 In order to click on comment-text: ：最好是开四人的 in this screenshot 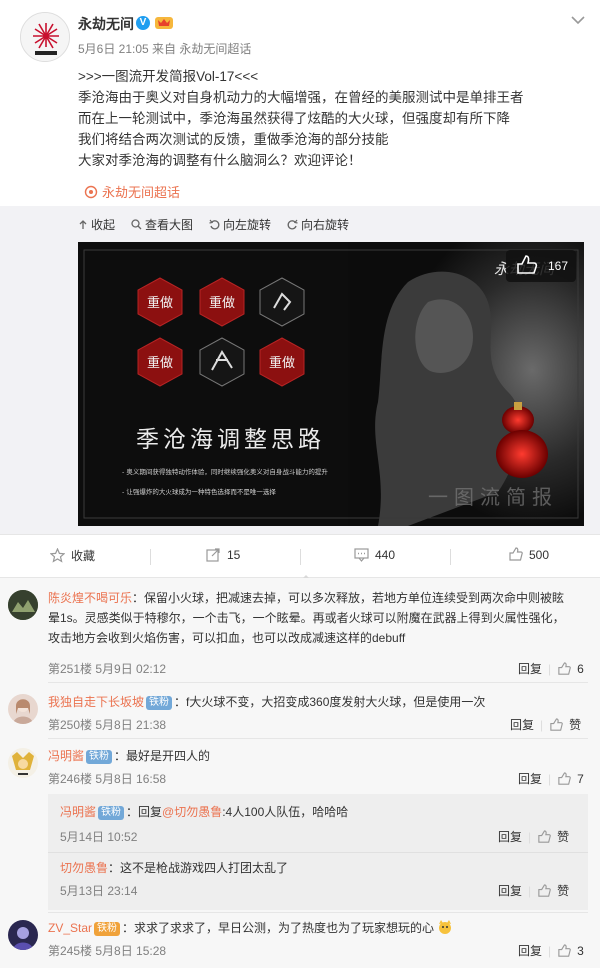, I will do `click(162, 756)`.